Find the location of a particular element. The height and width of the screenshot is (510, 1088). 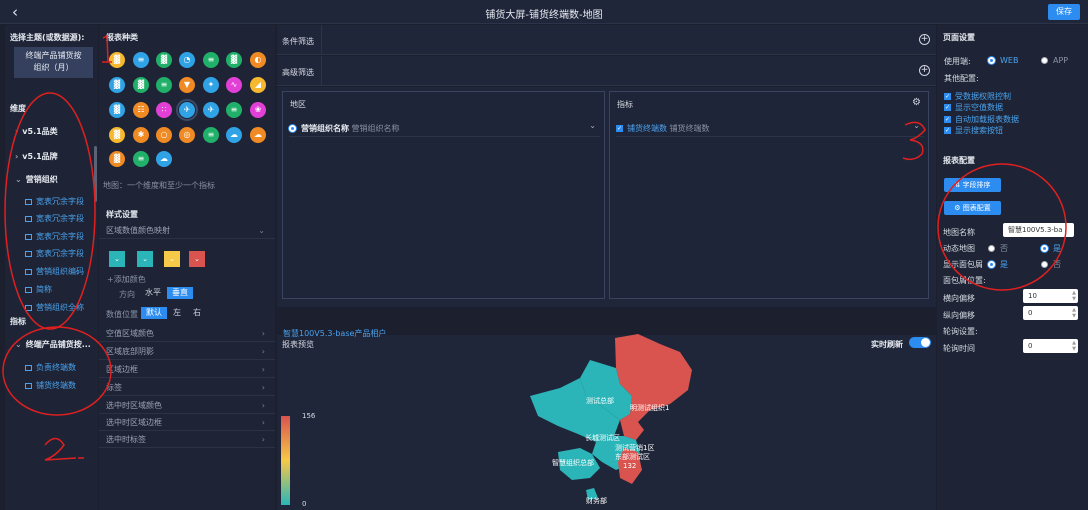

app-radio: APP is located at coordinates (1054, 60).